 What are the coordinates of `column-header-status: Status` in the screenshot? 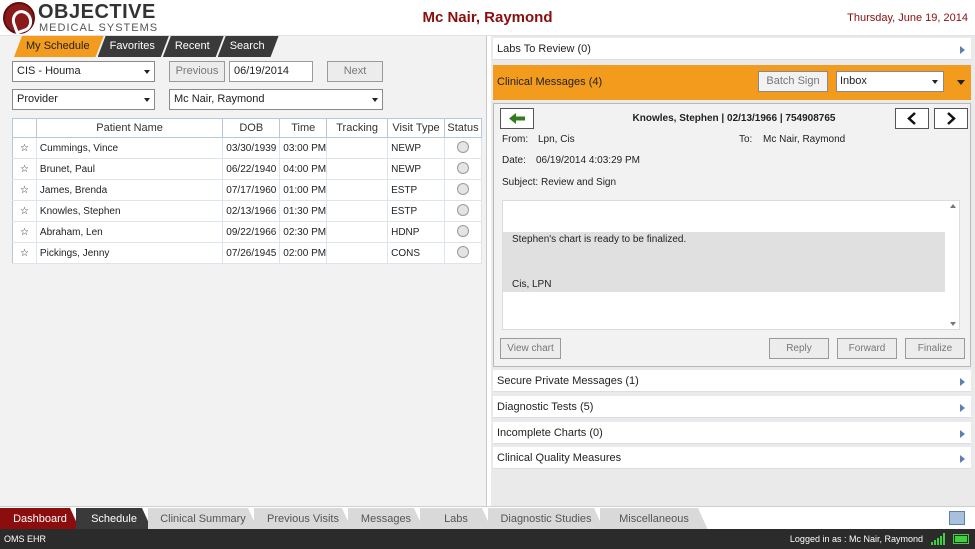 It's located at (463, 128).